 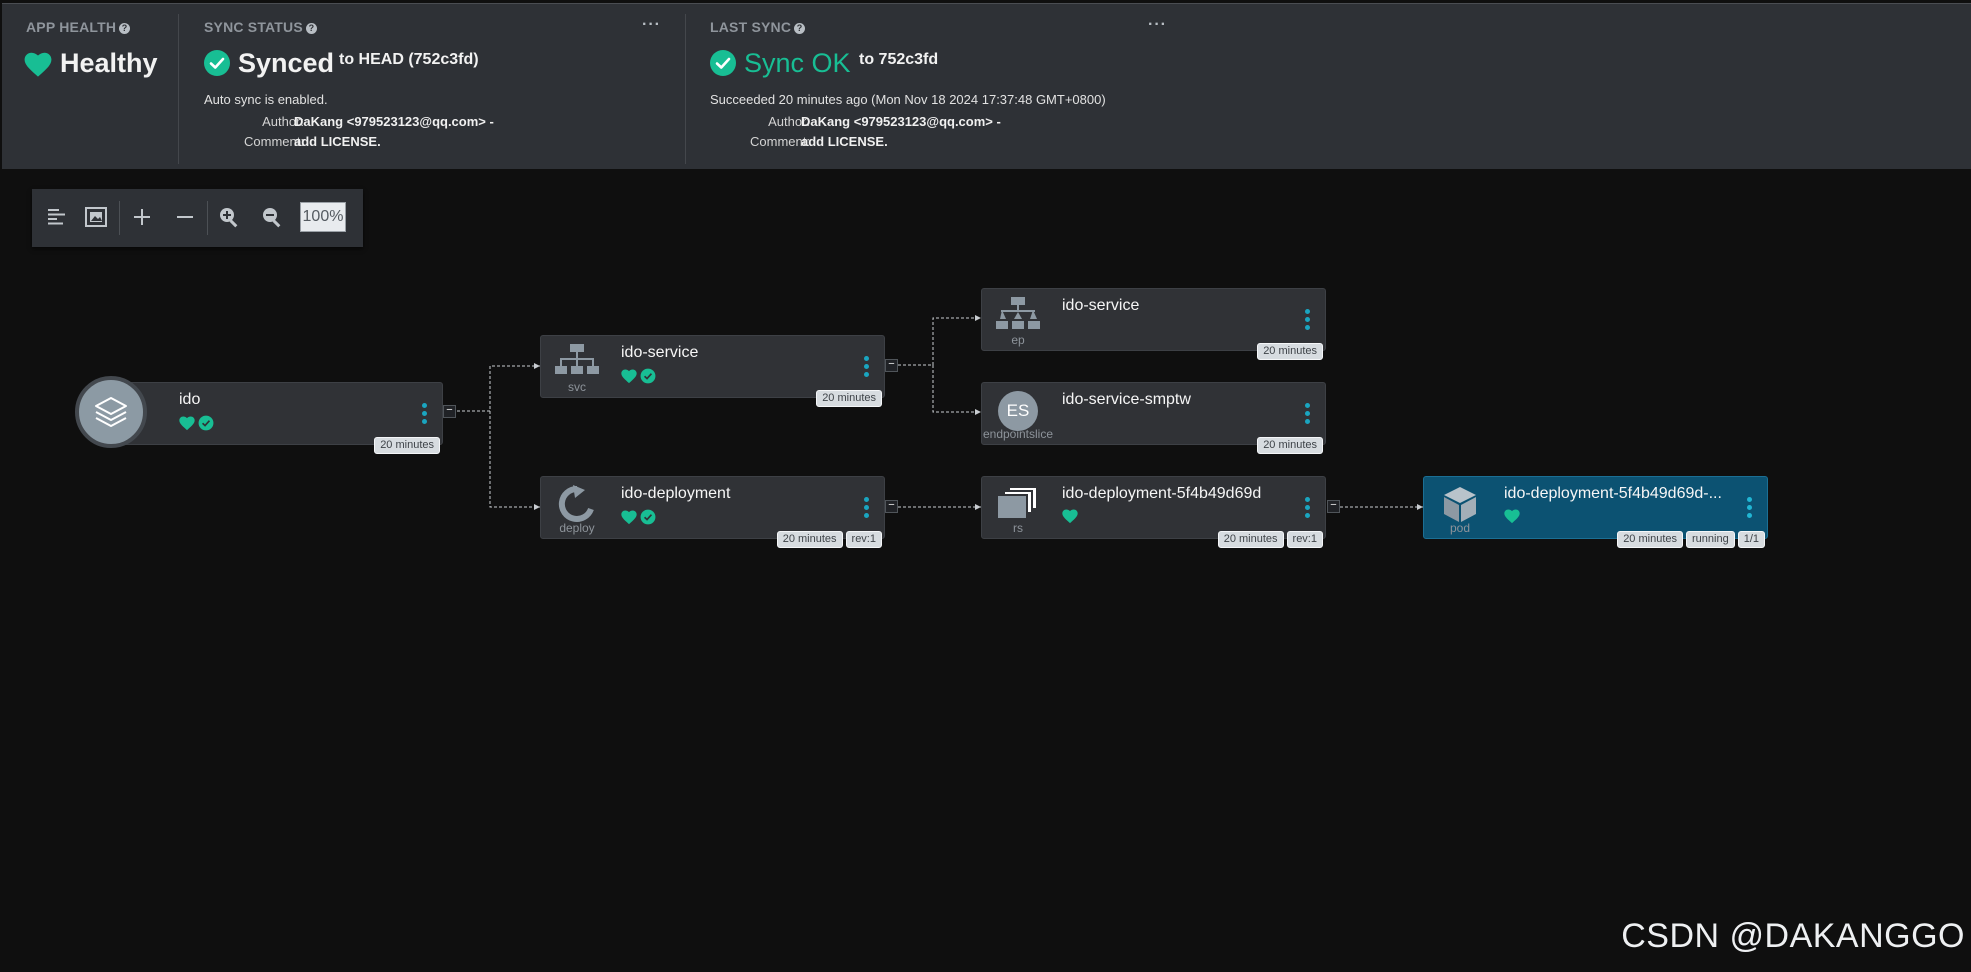 What do you see at coordinates (676, 493) in the screenshot?
I see `node-name: ido-deployment` at bounding box center [676, 493].